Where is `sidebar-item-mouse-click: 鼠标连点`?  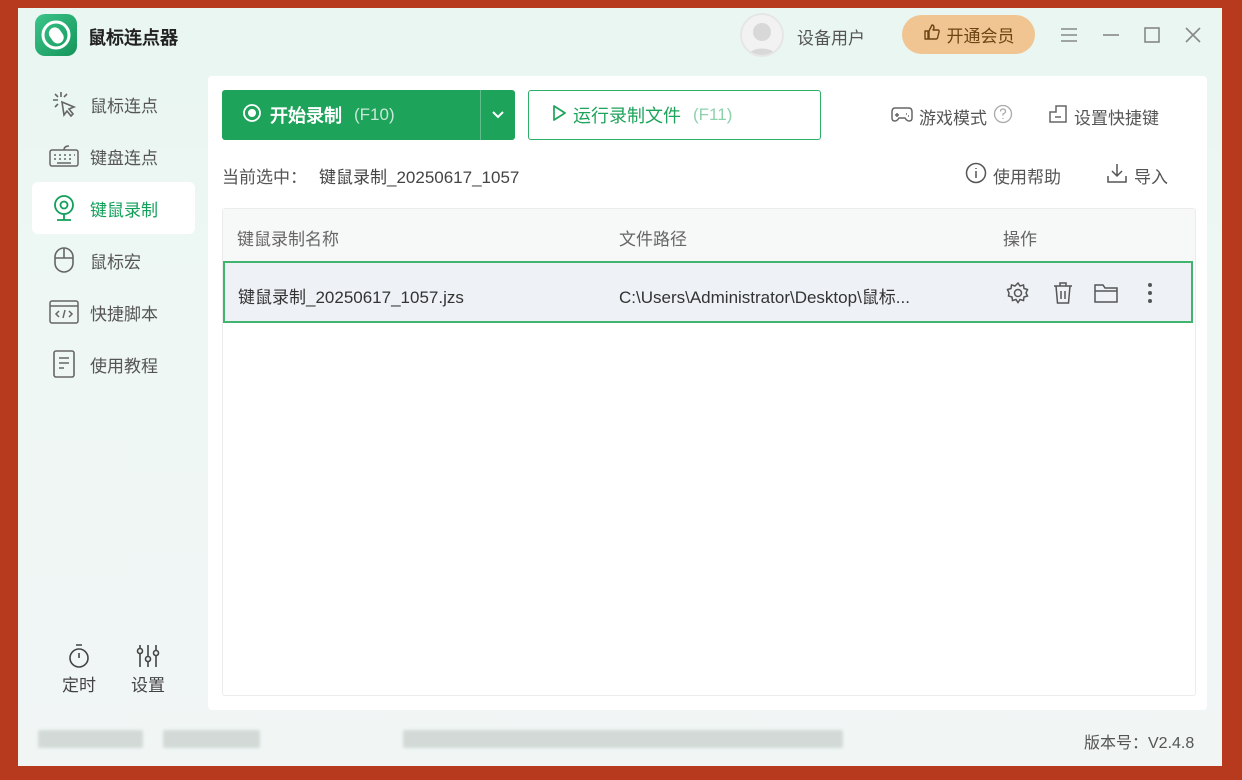
sidebar-item-mouse-click: 鼠标连点 is located at coordinates (113, 104).